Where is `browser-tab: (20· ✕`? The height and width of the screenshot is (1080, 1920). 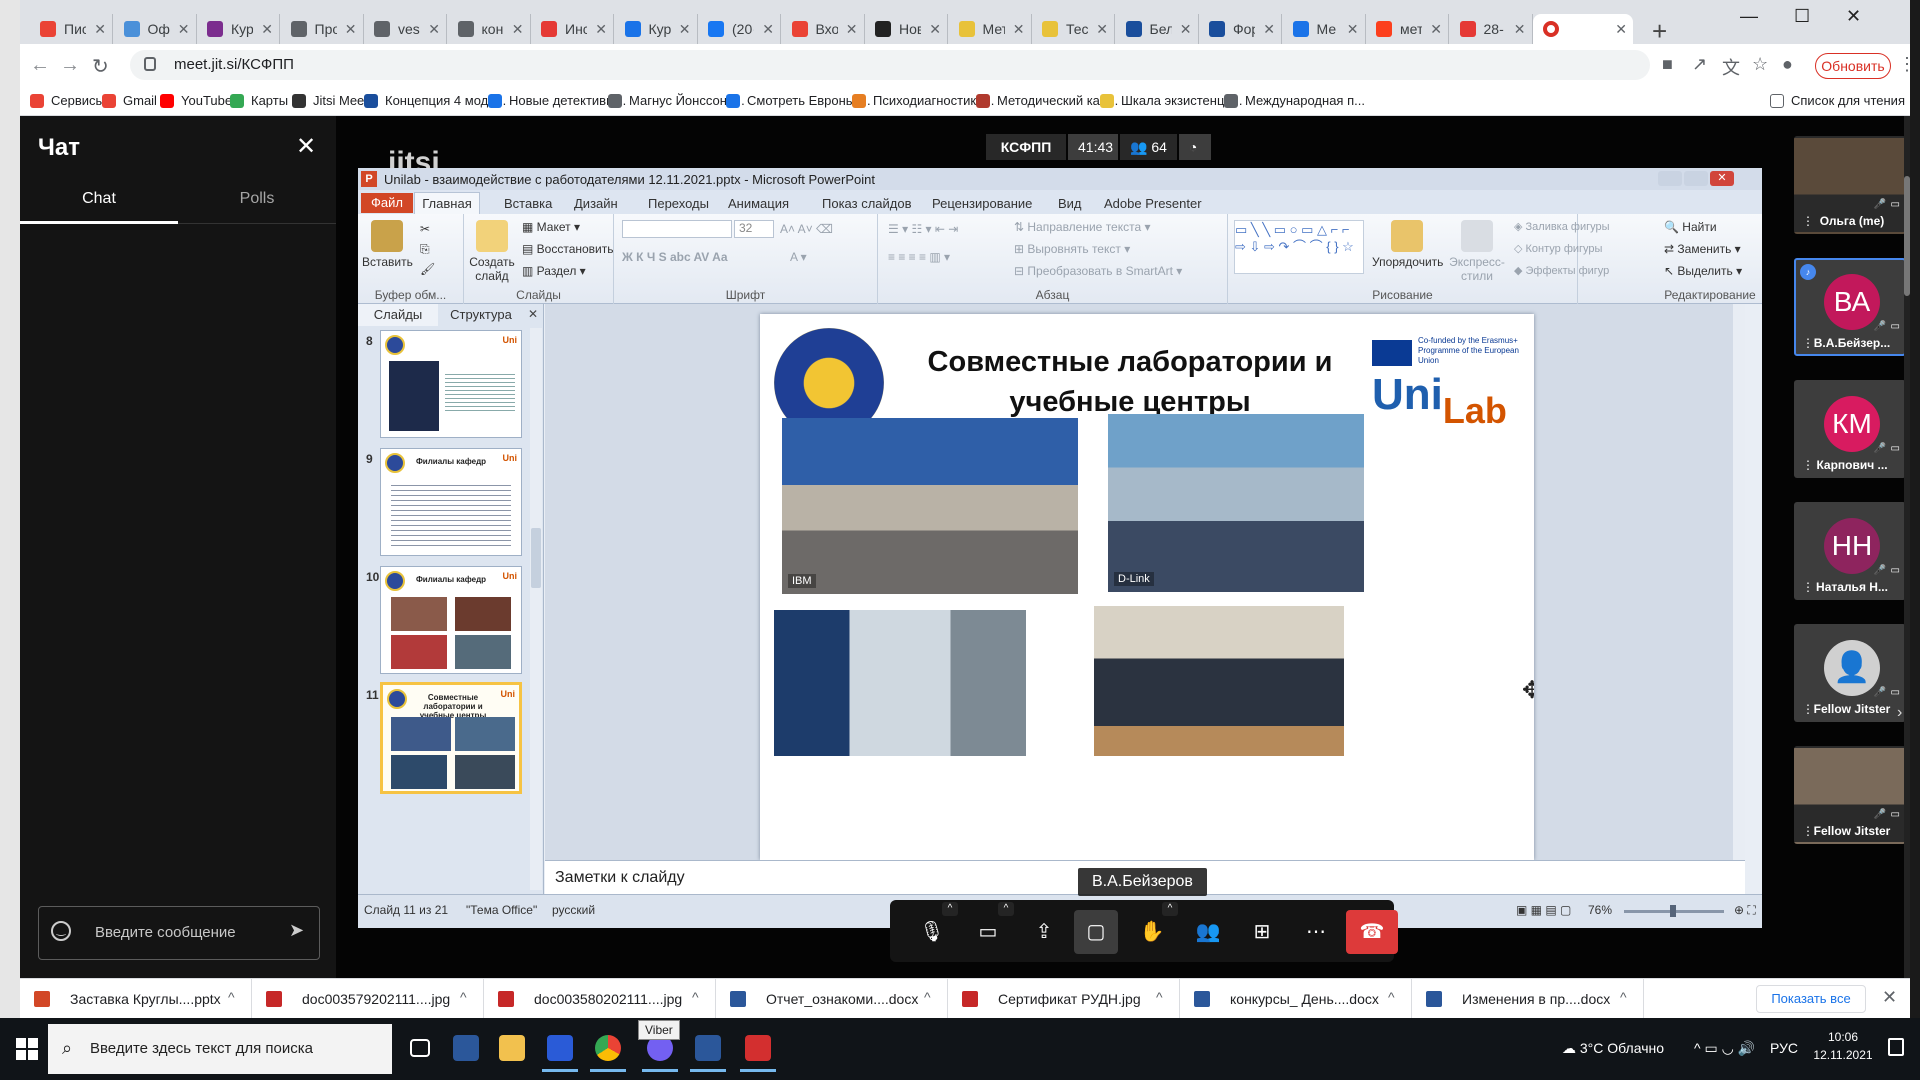 browser-tab: (20· ✕ is located at coordinates (739, 29).